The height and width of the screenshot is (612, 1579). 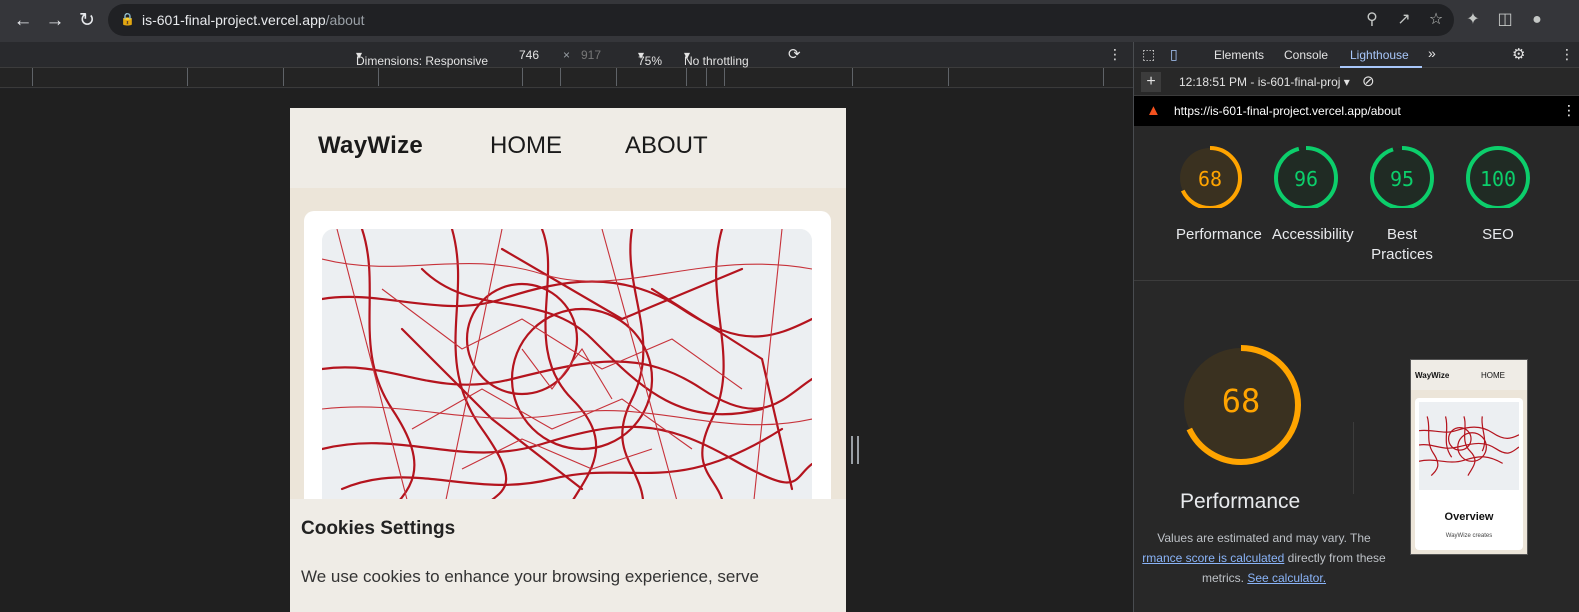 What do you see at coordinates (1402, 201) in the screenshot?
I see `score-gauge-best-practices: 95 Best Practices` at bounding box center [1402, 201].